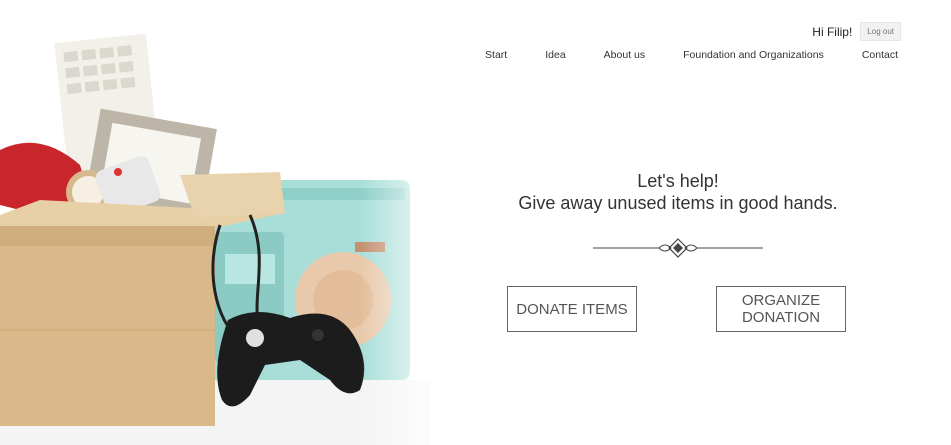 This screenshot has height=445, width=951. Describe the element at coordinates (880, 55) in the screenshot. I see `nav-item-contact: Contact` at that location.